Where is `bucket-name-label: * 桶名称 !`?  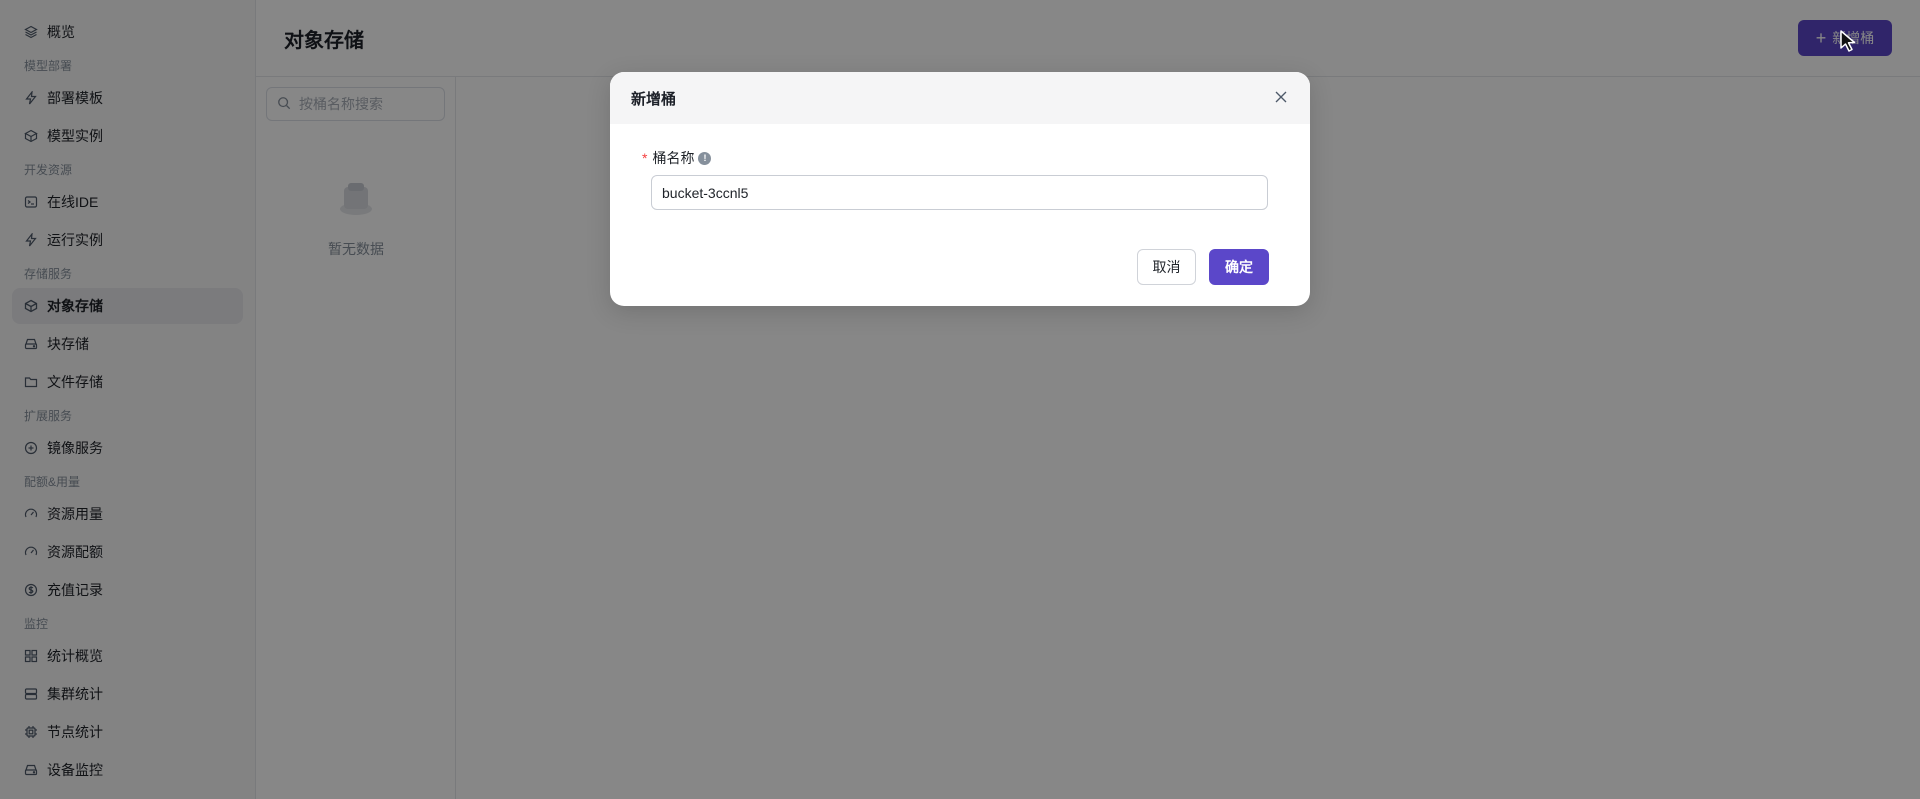 bucket-name-label: * 桶名称 ! is located at coordinates (677, 158).